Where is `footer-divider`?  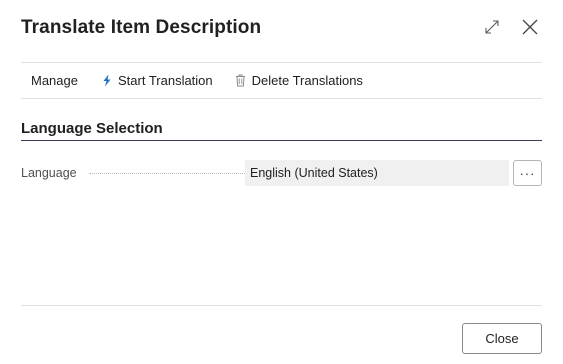 footer-divider is located at coordinates (281, 305).